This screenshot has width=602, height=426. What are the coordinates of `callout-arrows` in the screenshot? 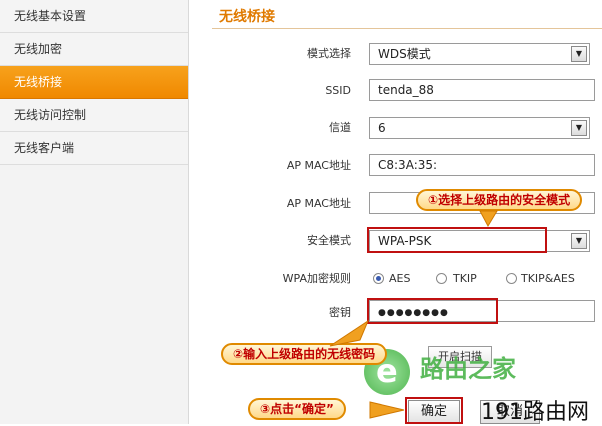 It's located at (413, 314).